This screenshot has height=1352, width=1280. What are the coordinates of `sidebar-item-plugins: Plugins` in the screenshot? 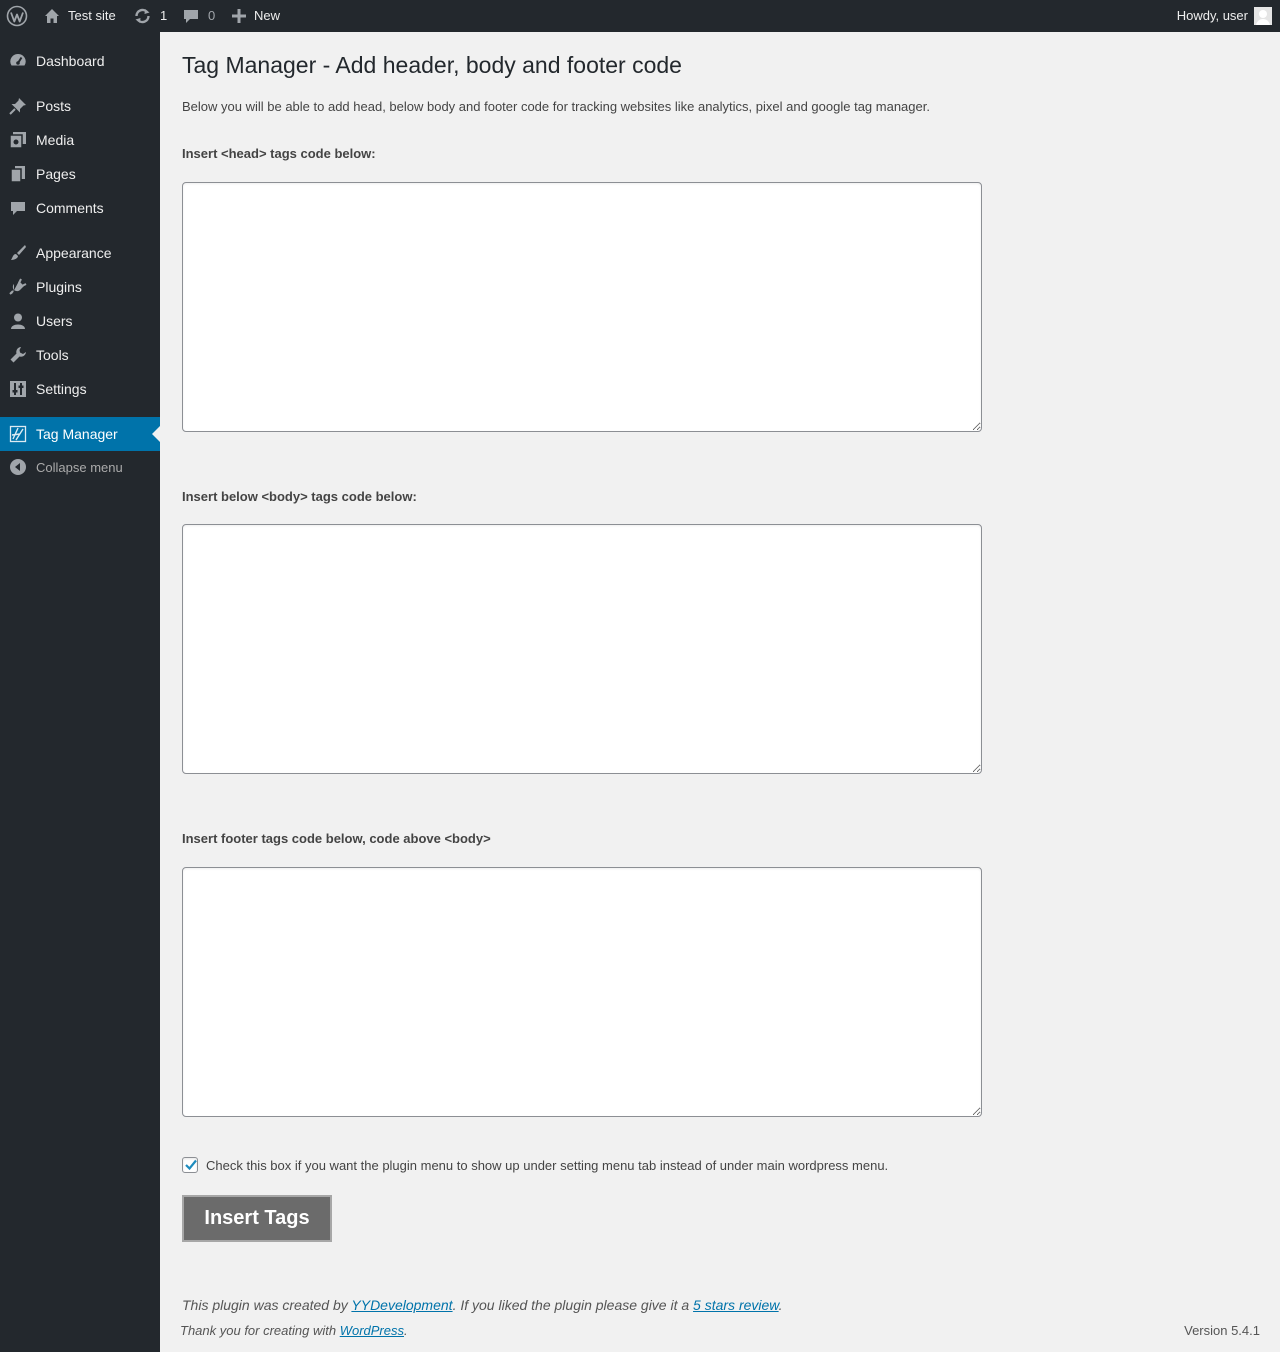 It's located at (80, 287).